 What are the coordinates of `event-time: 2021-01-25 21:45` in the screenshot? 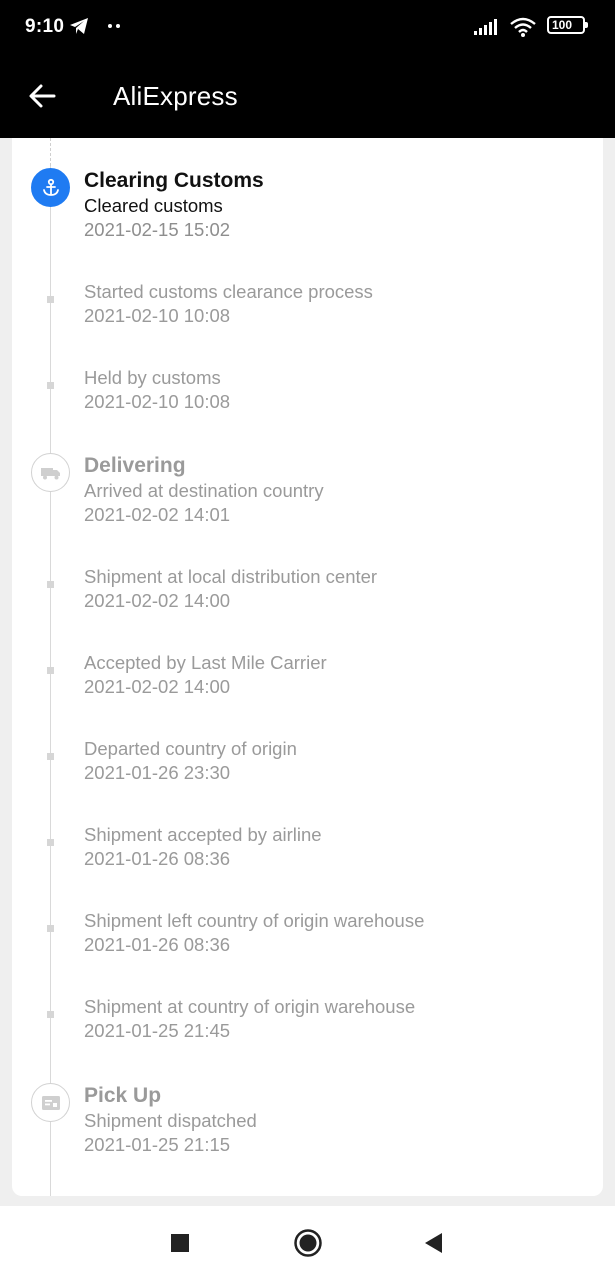 It's located at (157, 1030).